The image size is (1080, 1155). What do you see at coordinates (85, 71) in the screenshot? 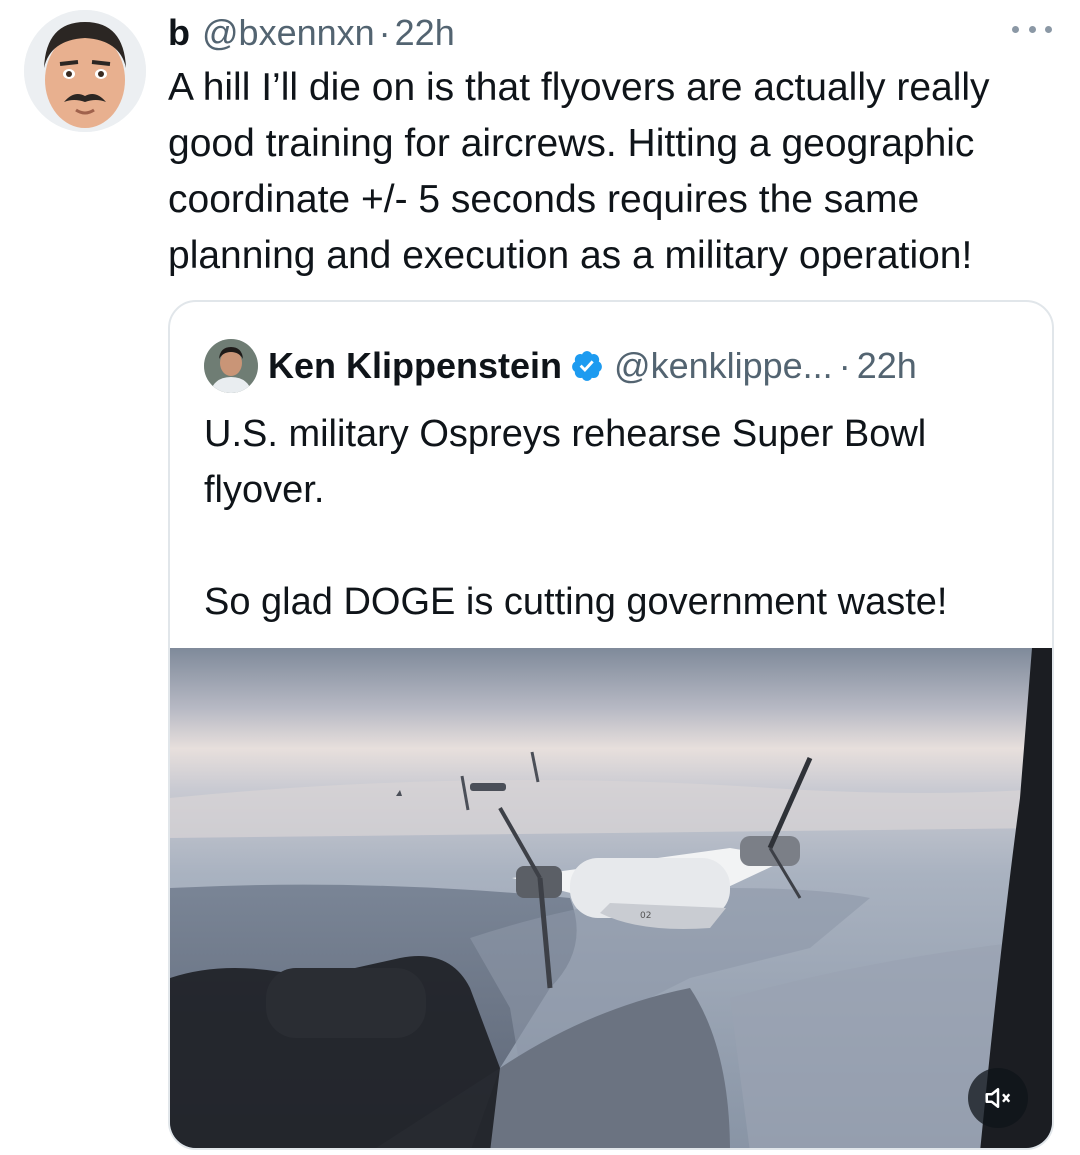
I see `avatar` at bounding box center [85, 71].